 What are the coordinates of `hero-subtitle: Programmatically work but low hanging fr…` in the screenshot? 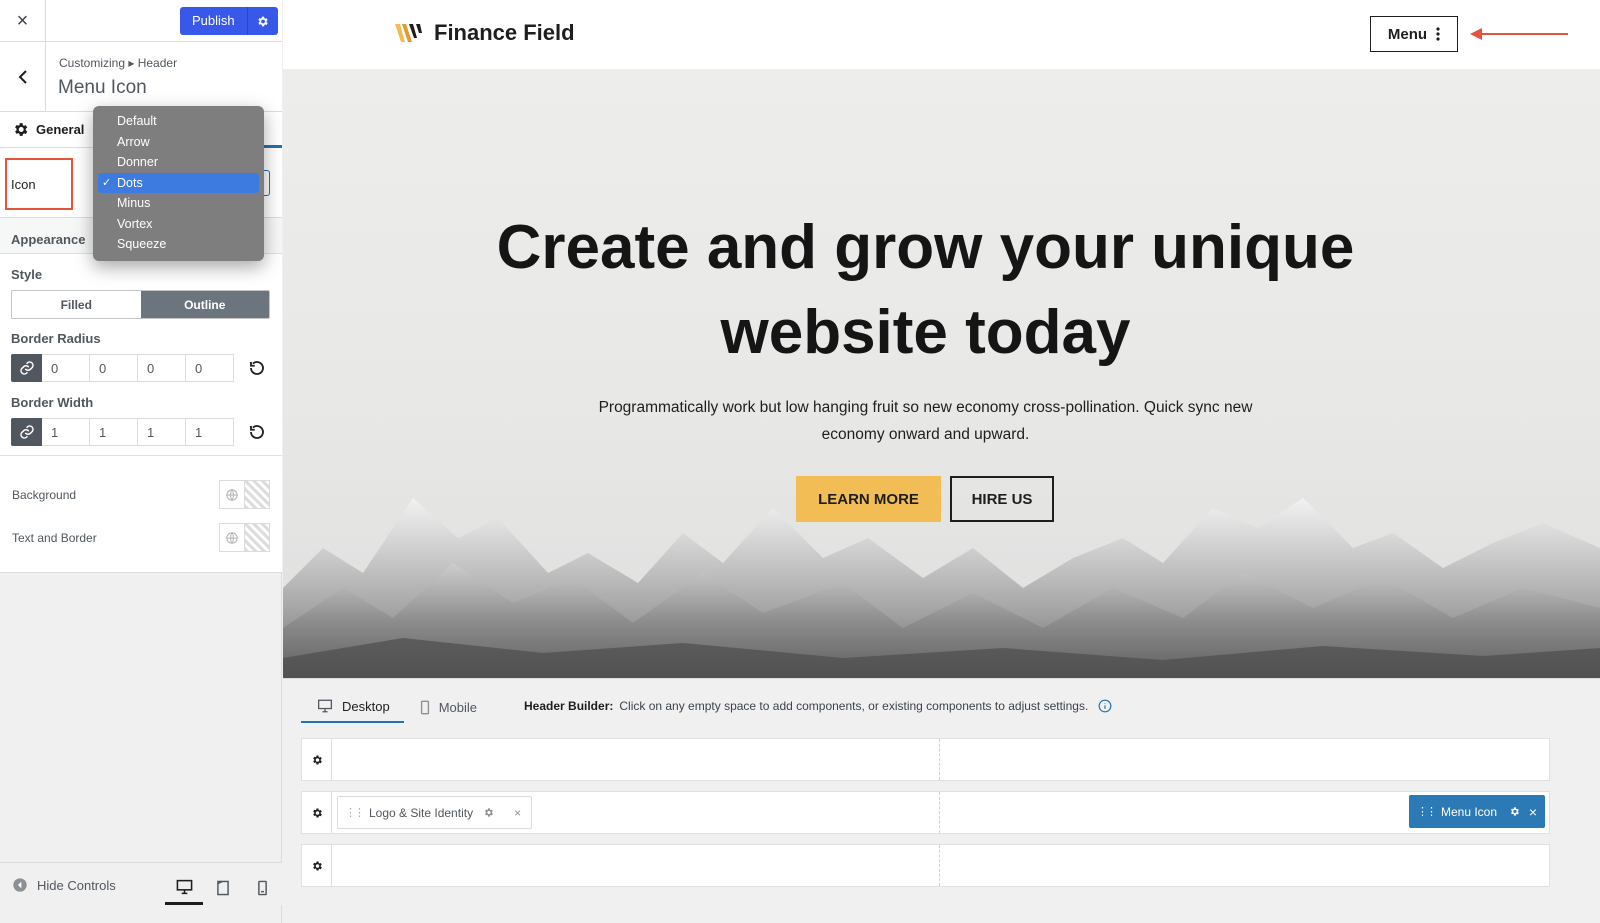 It's located at (925, 421).